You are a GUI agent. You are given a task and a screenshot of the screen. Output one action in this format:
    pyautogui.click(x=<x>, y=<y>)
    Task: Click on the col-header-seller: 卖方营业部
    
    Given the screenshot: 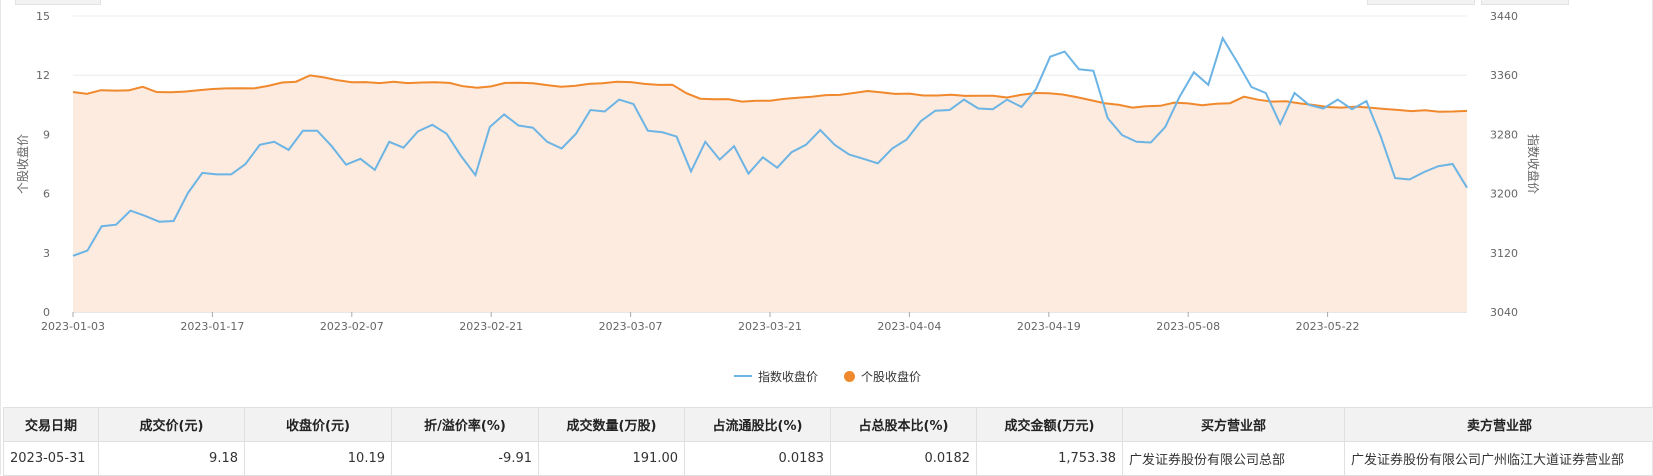 What is the action you would take?
    pyautogui.click(x=1499, y=425)
    